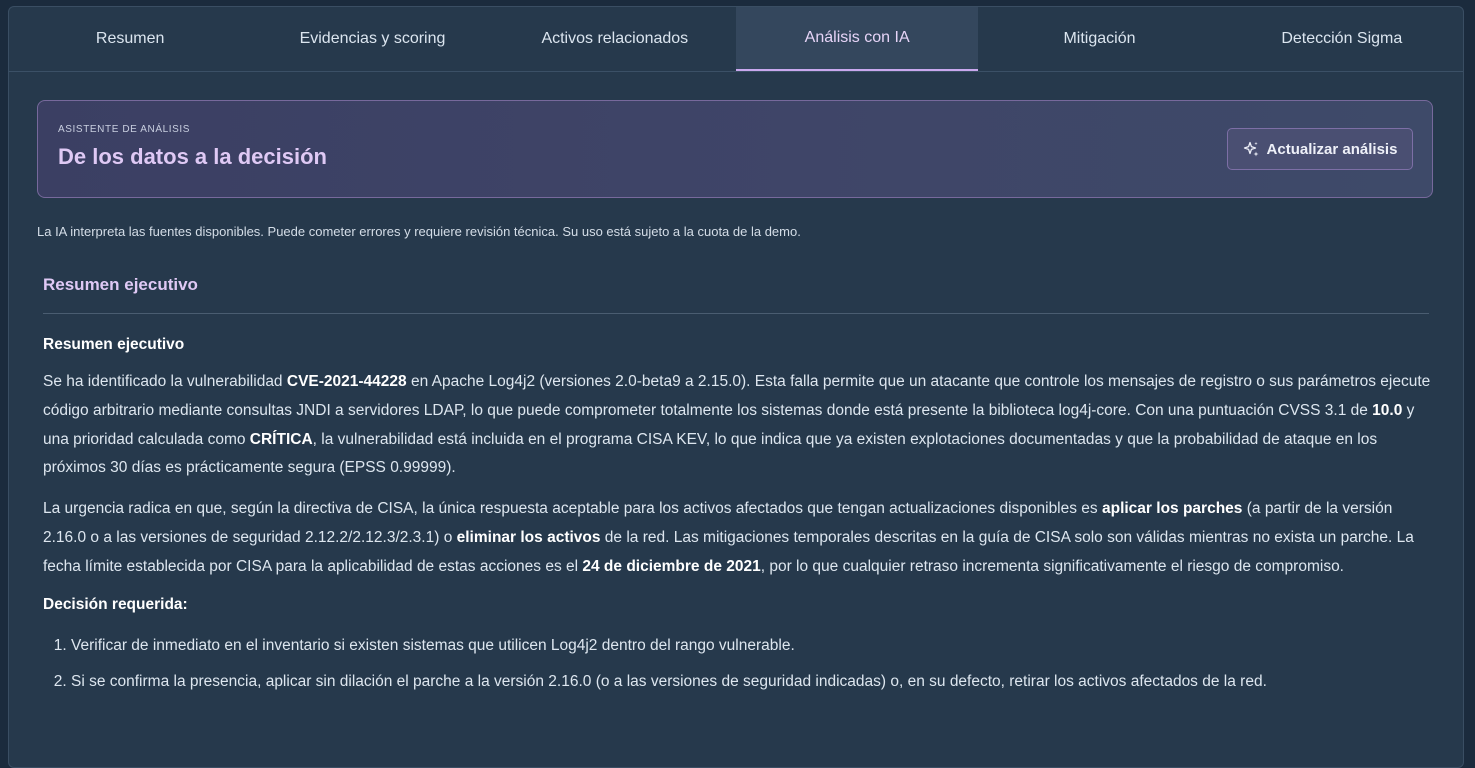  I want to click on refresh-analysis-button: Actualizar análisis, so click(1320, 149).